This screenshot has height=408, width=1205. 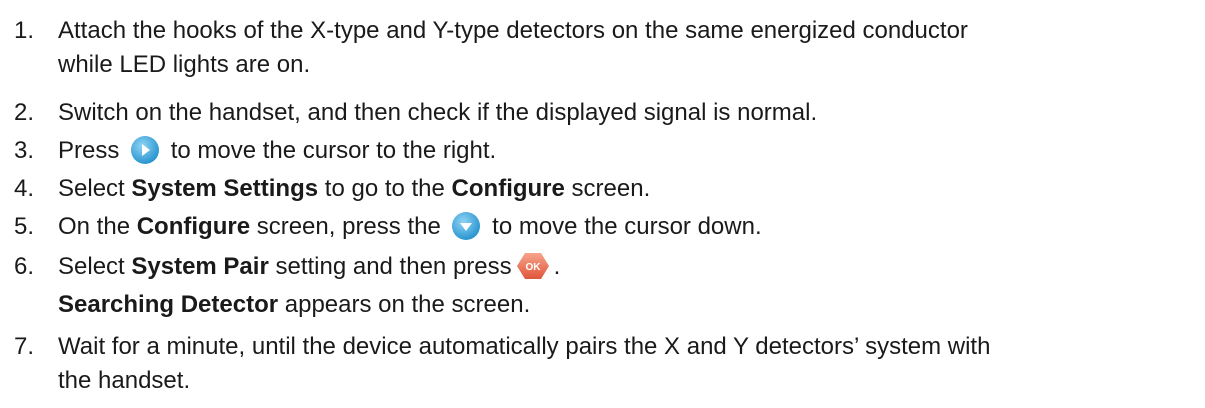 I want to click on step-6-middle: setting and then press, so click(x=393, y=266).